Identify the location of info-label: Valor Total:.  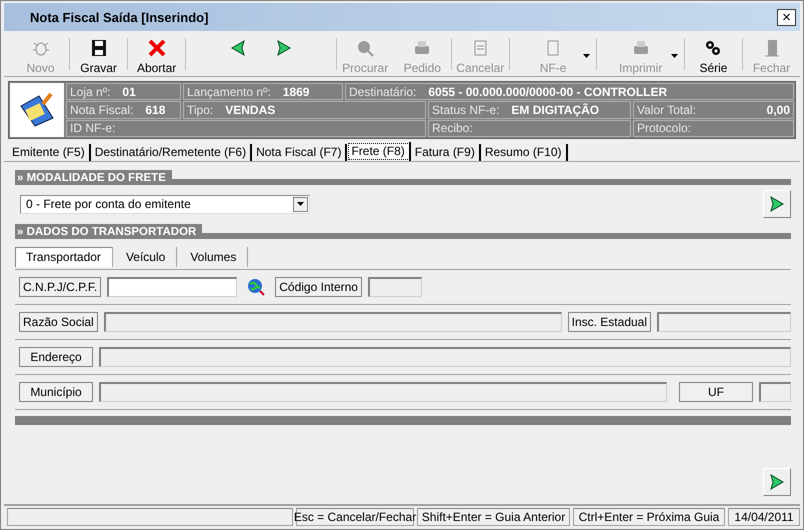
(666, 109).